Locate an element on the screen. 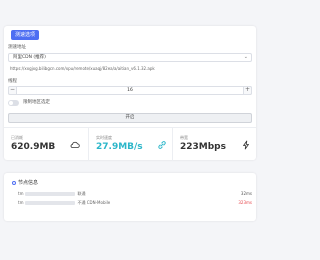 The image size is (320, 260). threads-stepper: − 16 + is located at coordinates (130, 90).